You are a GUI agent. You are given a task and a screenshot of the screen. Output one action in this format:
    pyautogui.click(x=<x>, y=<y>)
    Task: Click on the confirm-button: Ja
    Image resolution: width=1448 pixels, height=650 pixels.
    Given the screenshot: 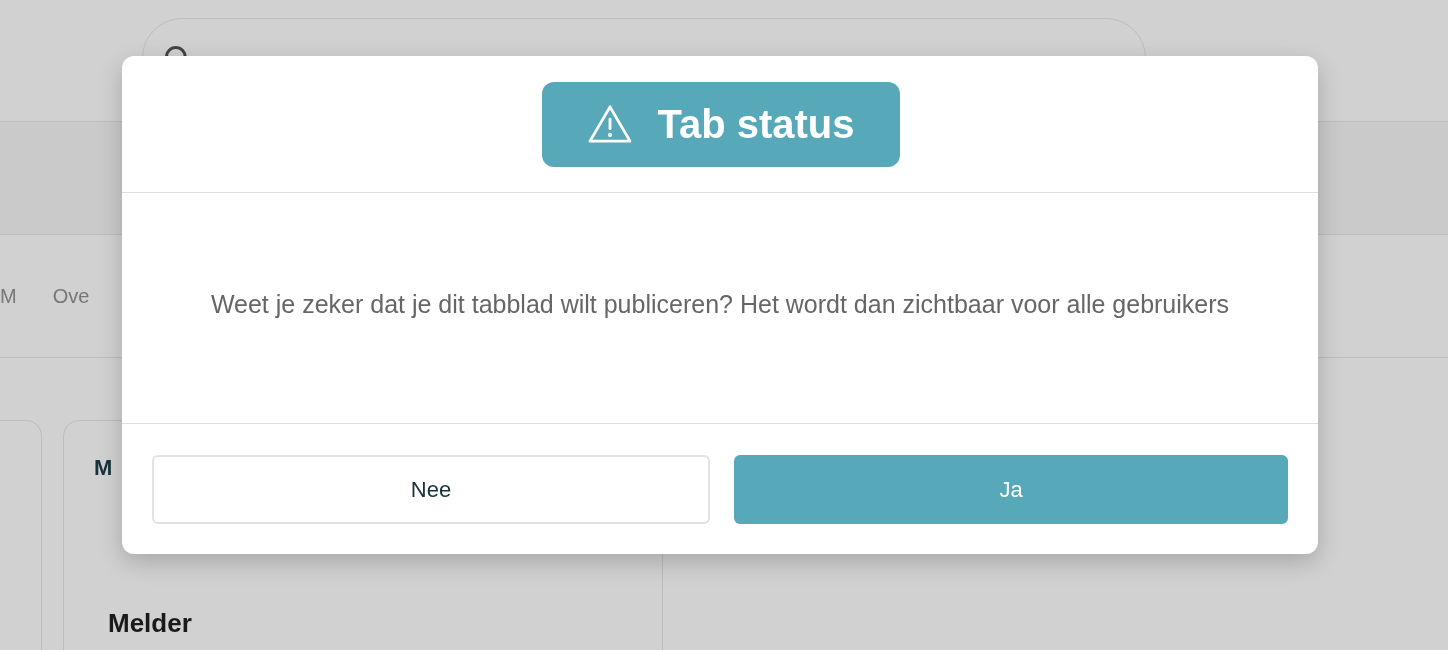 What is the action you would take?
    pyautogui.click(x=1011, y=489)
    